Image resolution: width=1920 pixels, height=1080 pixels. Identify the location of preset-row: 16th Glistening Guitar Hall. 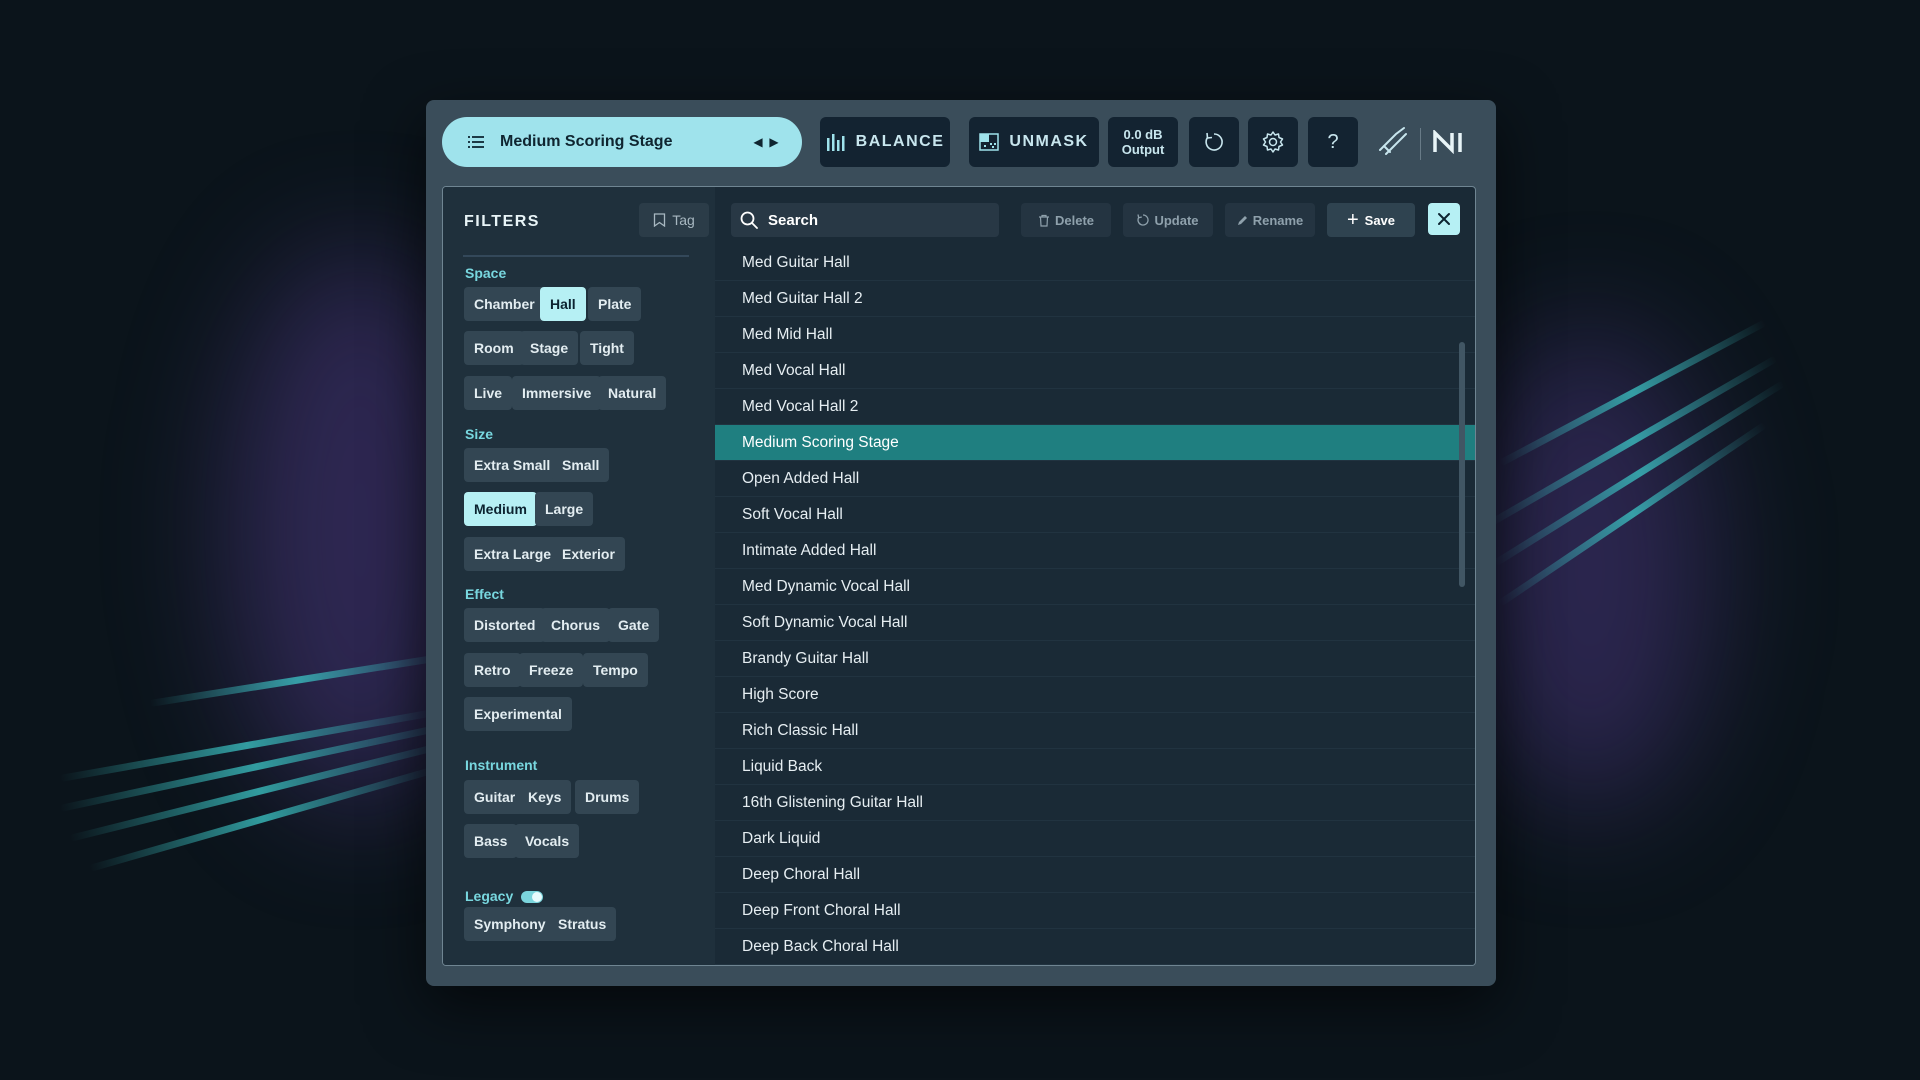
(1095, 803).